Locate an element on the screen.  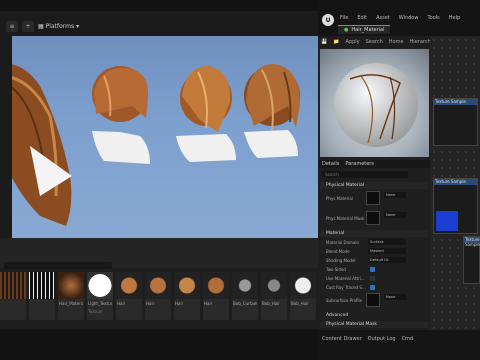
two-sided-label: Two Sided is located at coordinates (336, 269).